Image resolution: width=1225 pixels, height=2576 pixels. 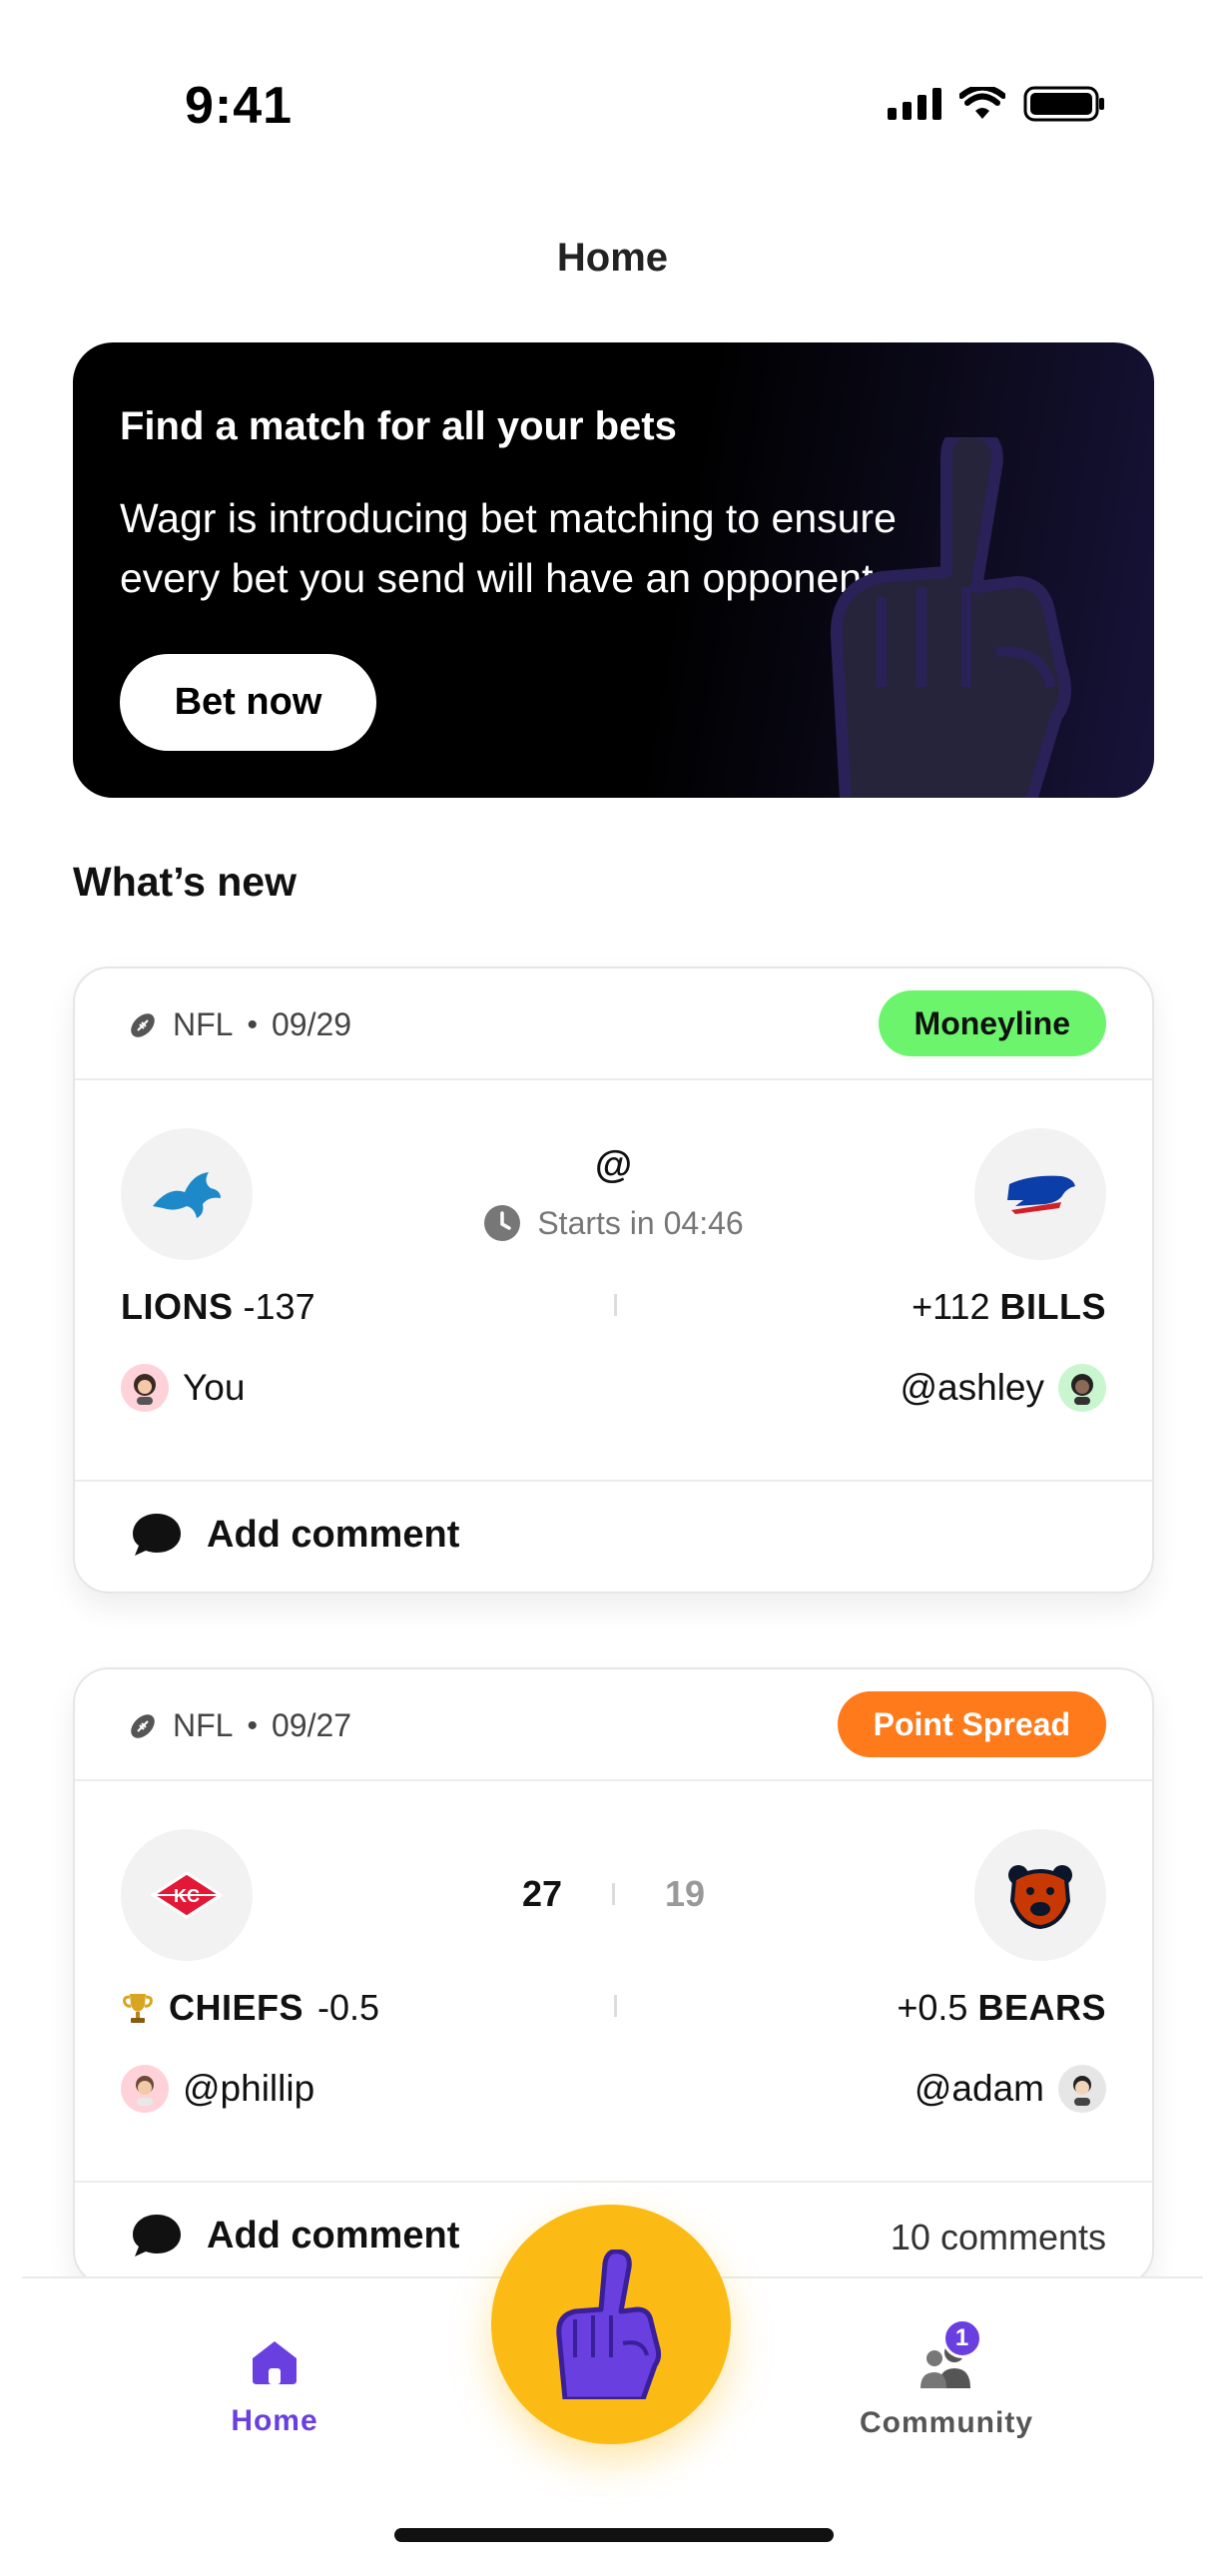 What do you see at coordinates (541, 1893) in the screenshot?
I see `left-score: 27` at bounding box center [541, 1893].